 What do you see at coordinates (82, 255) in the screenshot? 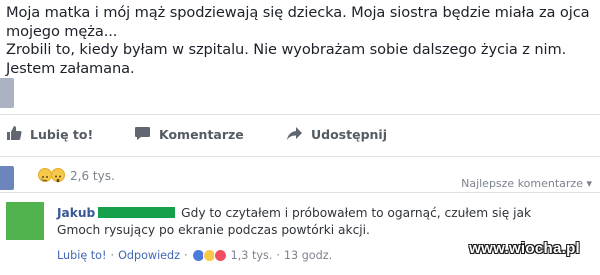
I see `comment-like-link: Lubię to!` at bounding box center [82, 255].